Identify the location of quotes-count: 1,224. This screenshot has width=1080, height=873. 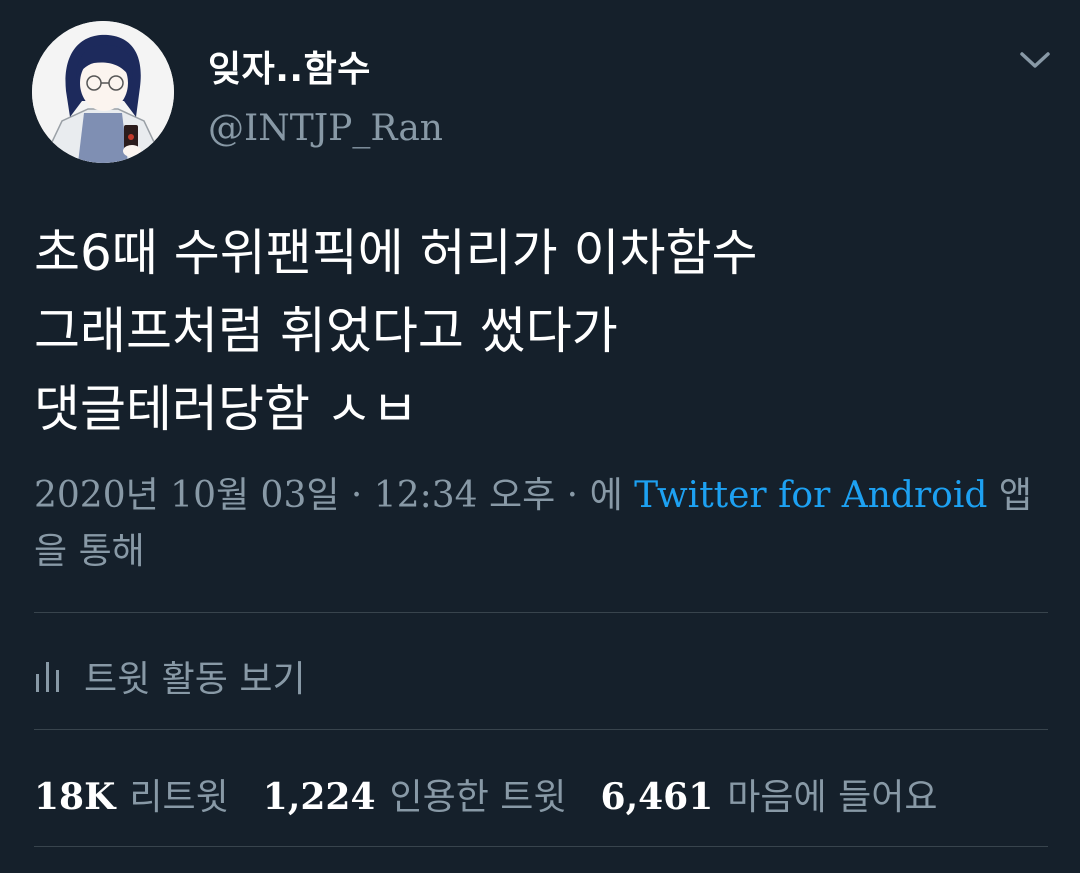
(319, 797).